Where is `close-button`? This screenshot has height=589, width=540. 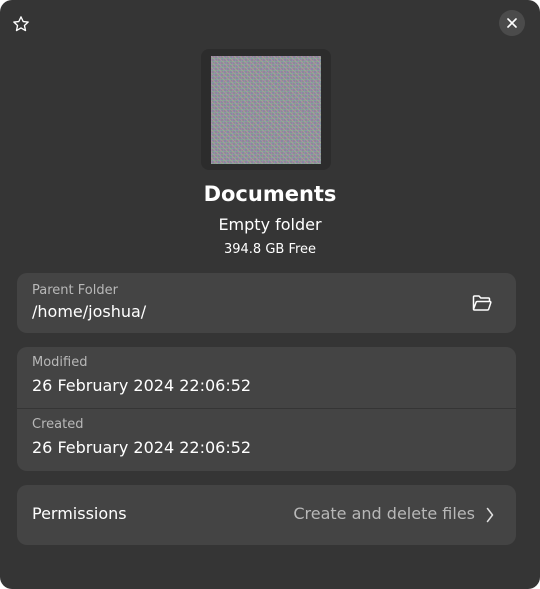 close-button is located at coordinates (512, 23).